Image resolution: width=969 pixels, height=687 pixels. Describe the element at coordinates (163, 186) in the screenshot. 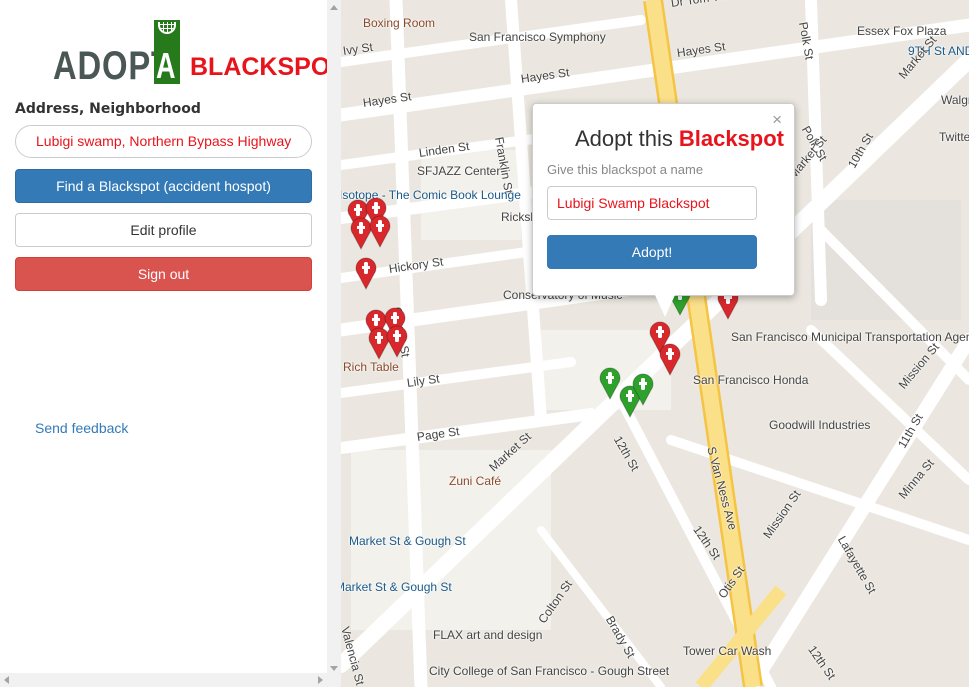

I see `find-blackspot-button: Find a Blackspot (accident hospot)` at that location.